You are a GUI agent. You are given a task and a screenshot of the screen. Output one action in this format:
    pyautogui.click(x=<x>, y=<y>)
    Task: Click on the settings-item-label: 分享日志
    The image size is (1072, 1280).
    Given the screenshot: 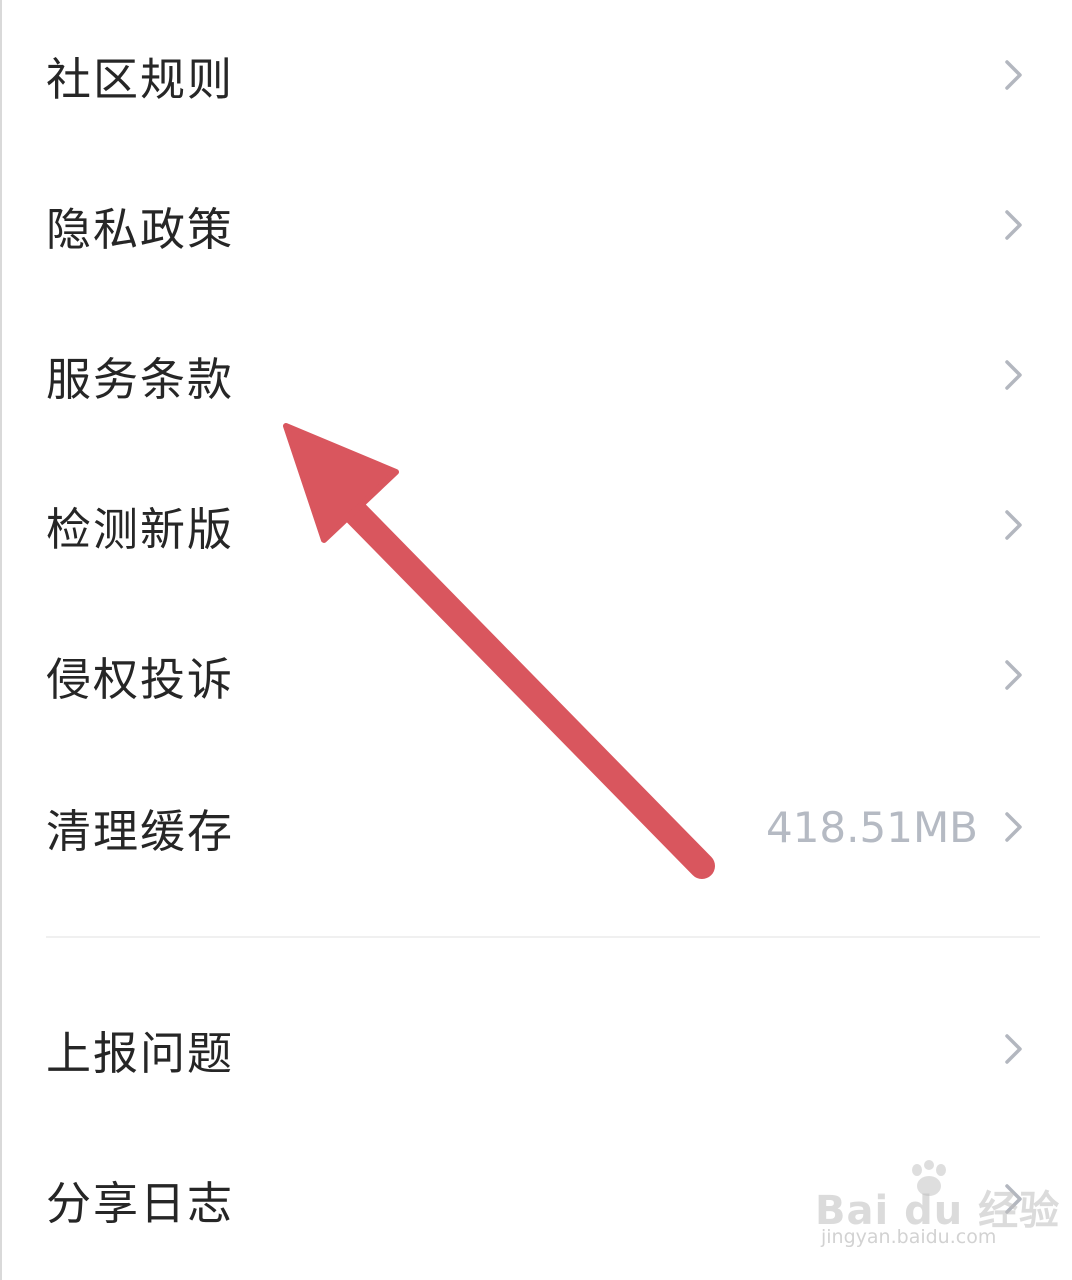 What is the action you would take?
    pyautogui.click(x=140, y=1203)
    